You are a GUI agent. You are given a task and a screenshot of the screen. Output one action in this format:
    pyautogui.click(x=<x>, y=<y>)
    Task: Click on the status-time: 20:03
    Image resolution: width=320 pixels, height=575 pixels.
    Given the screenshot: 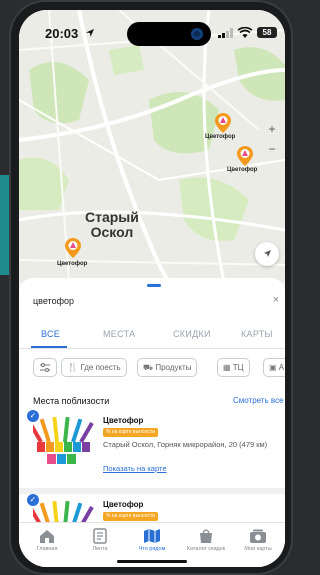 What is the action you would take?
    pyautogui.click(x=62, y=33)
    